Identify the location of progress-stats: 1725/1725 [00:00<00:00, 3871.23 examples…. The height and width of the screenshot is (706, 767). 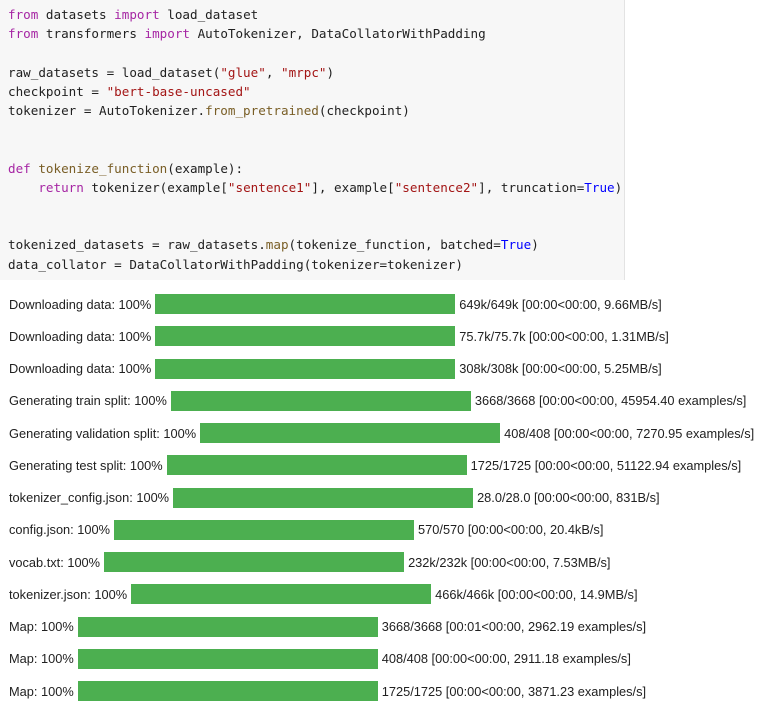
(514, 691).